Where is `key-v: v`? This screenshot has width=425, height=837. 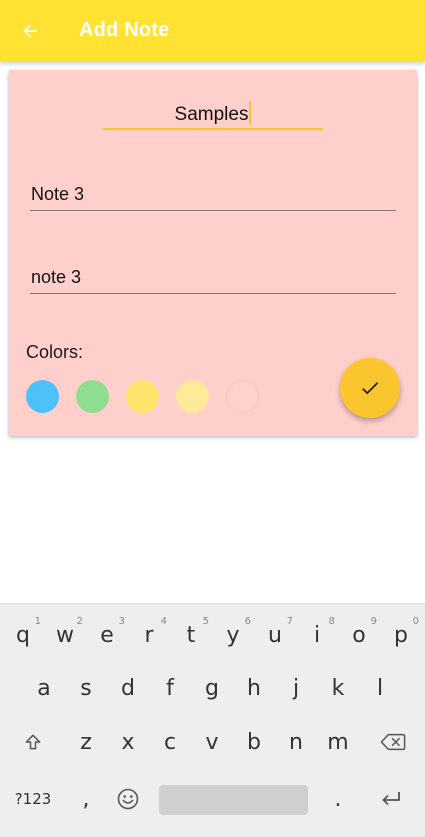
key-v: v is located at coordinates (212, 742).